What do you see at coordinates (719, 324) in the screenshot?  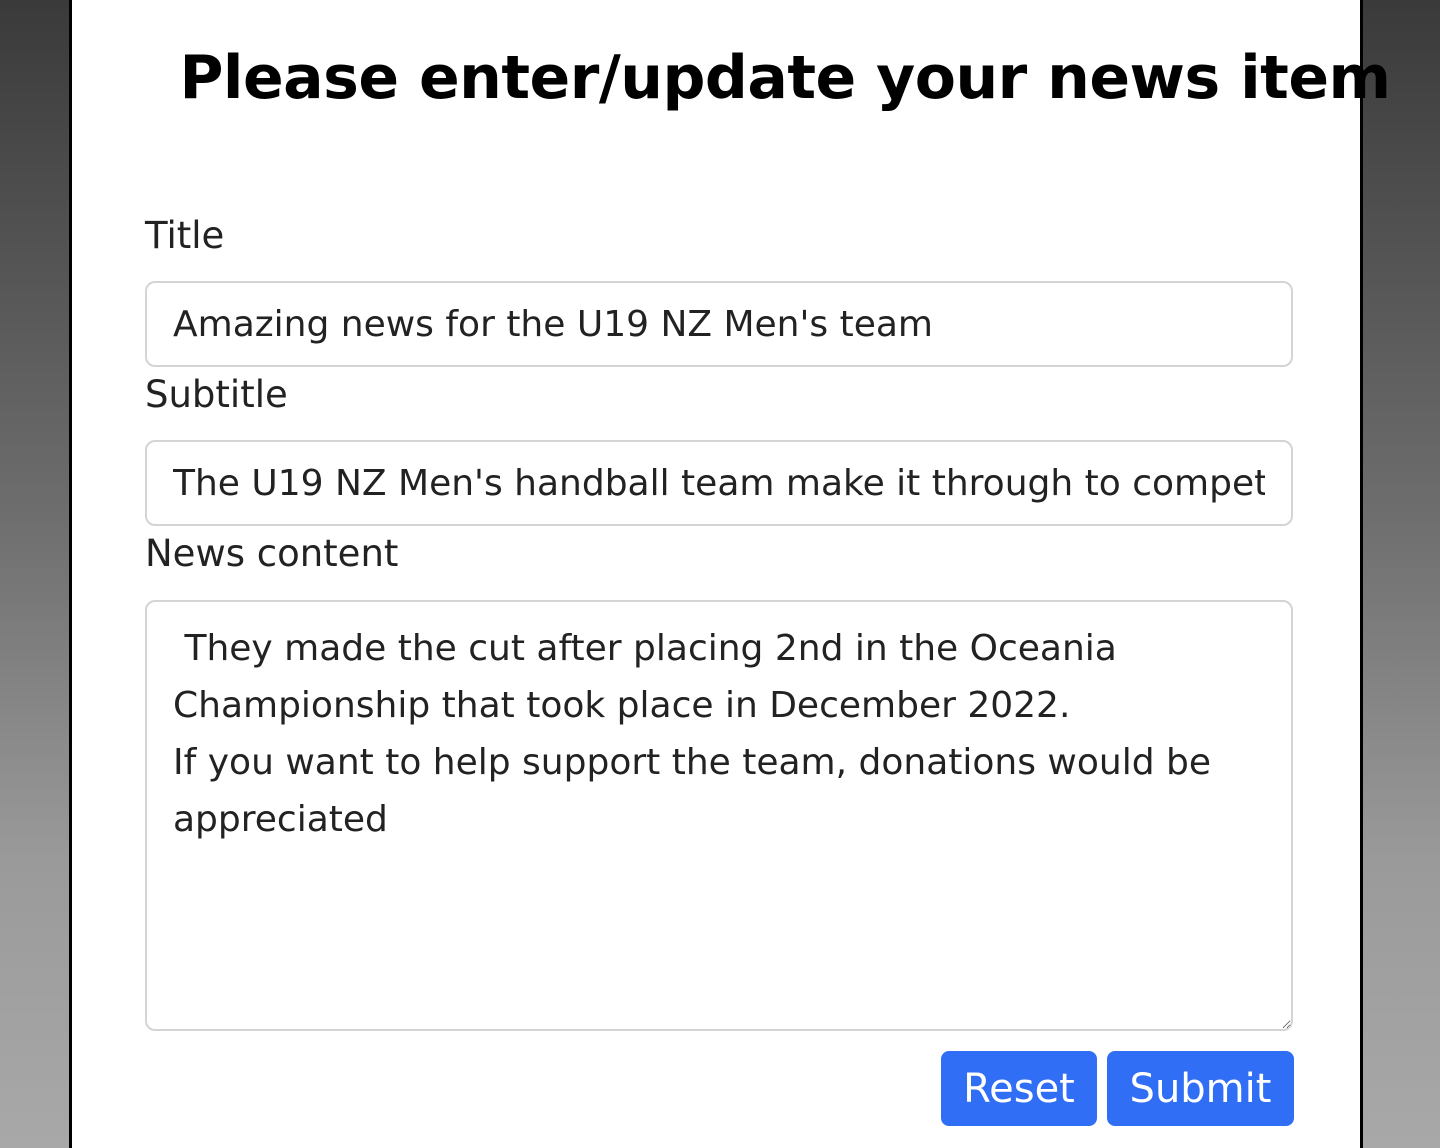 I see `title-input` at bounding box center [719, 324].